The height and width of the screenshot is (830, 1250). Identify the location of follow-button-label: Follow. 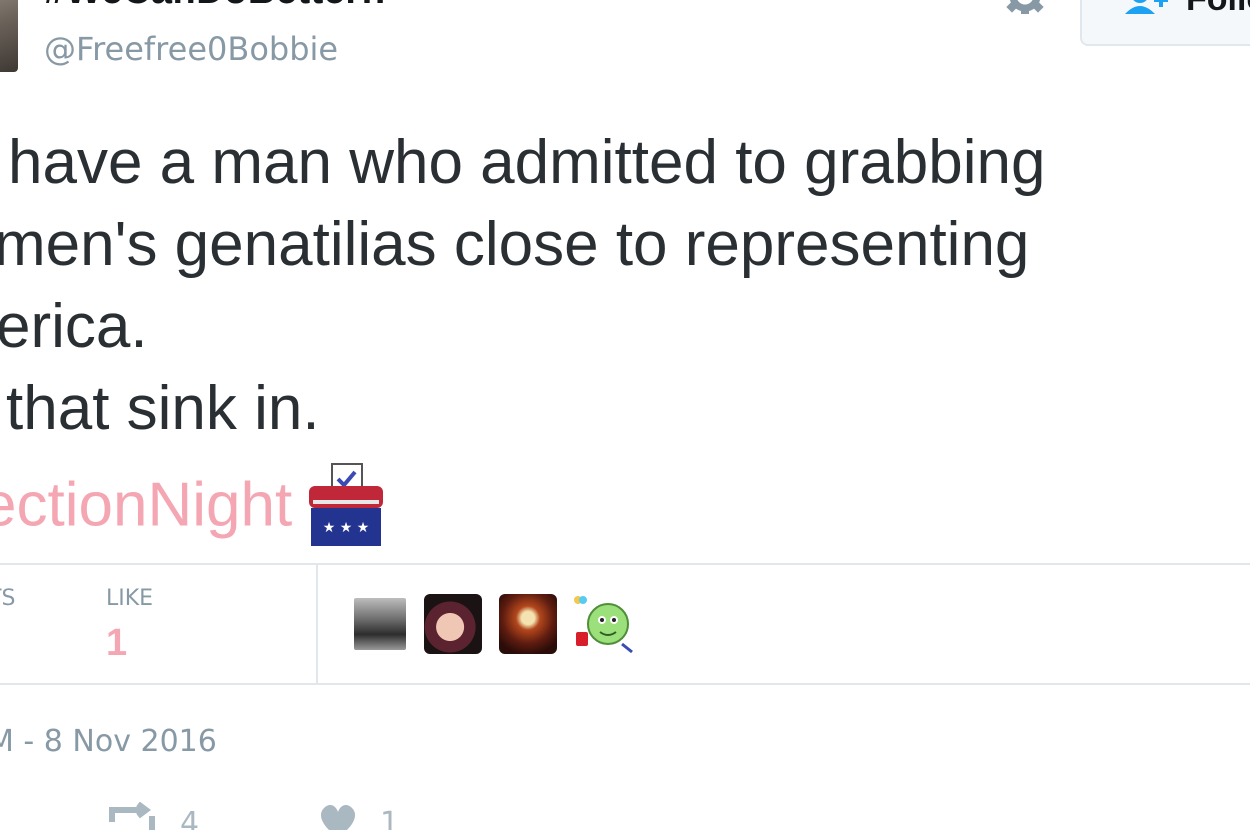
(1218, 9).